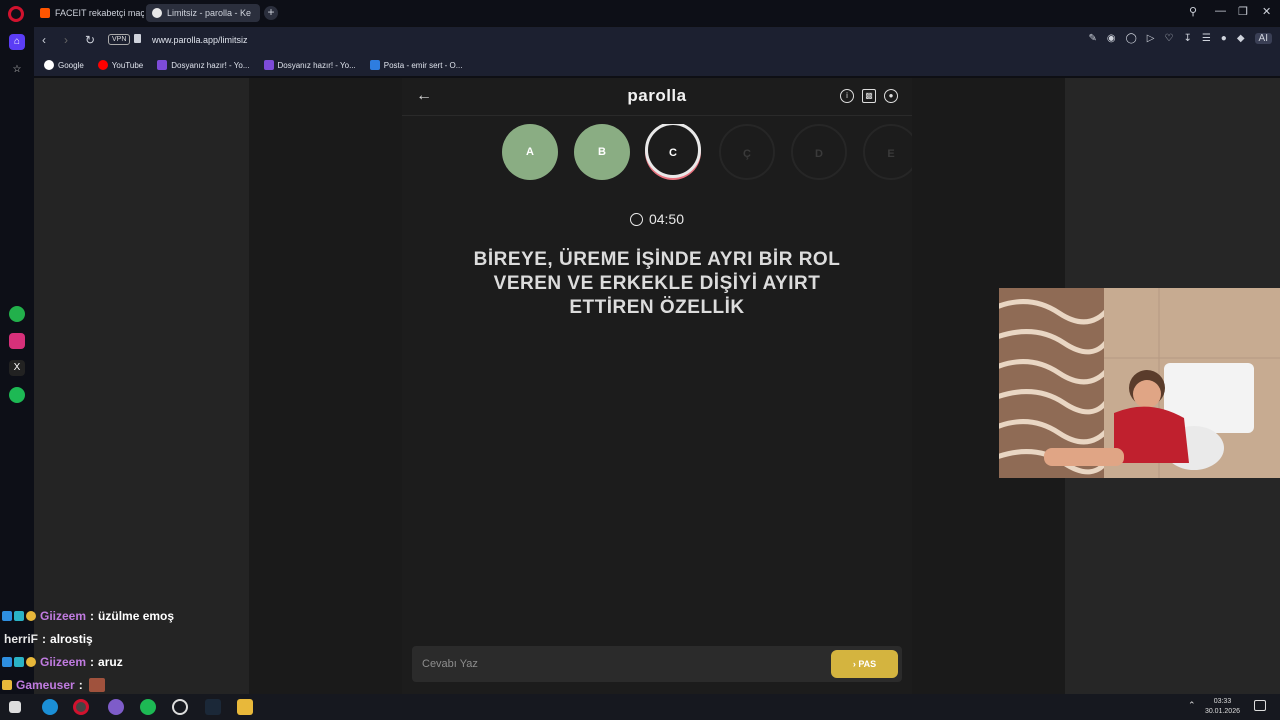  Describe the element at coordinates (864, 664) in the screenshot. I see `pass-button: › PAS` at that location.